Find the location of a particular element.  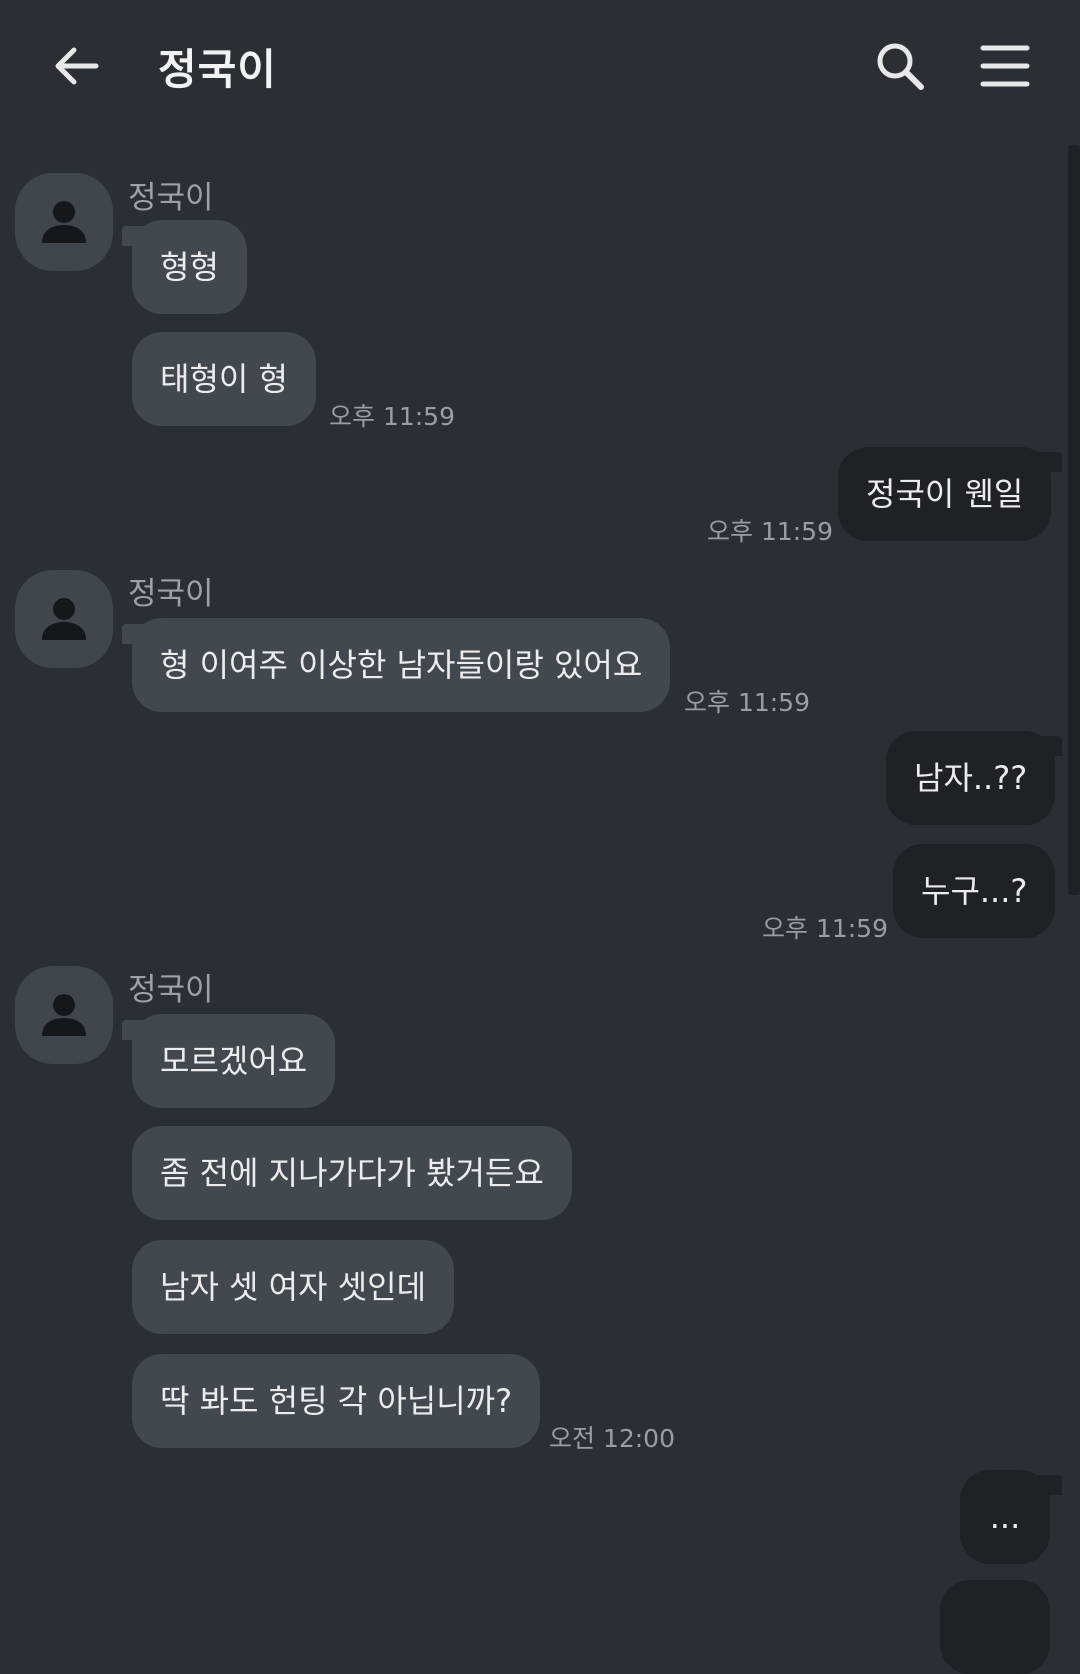

search-button is located at coordinates (900, 66).